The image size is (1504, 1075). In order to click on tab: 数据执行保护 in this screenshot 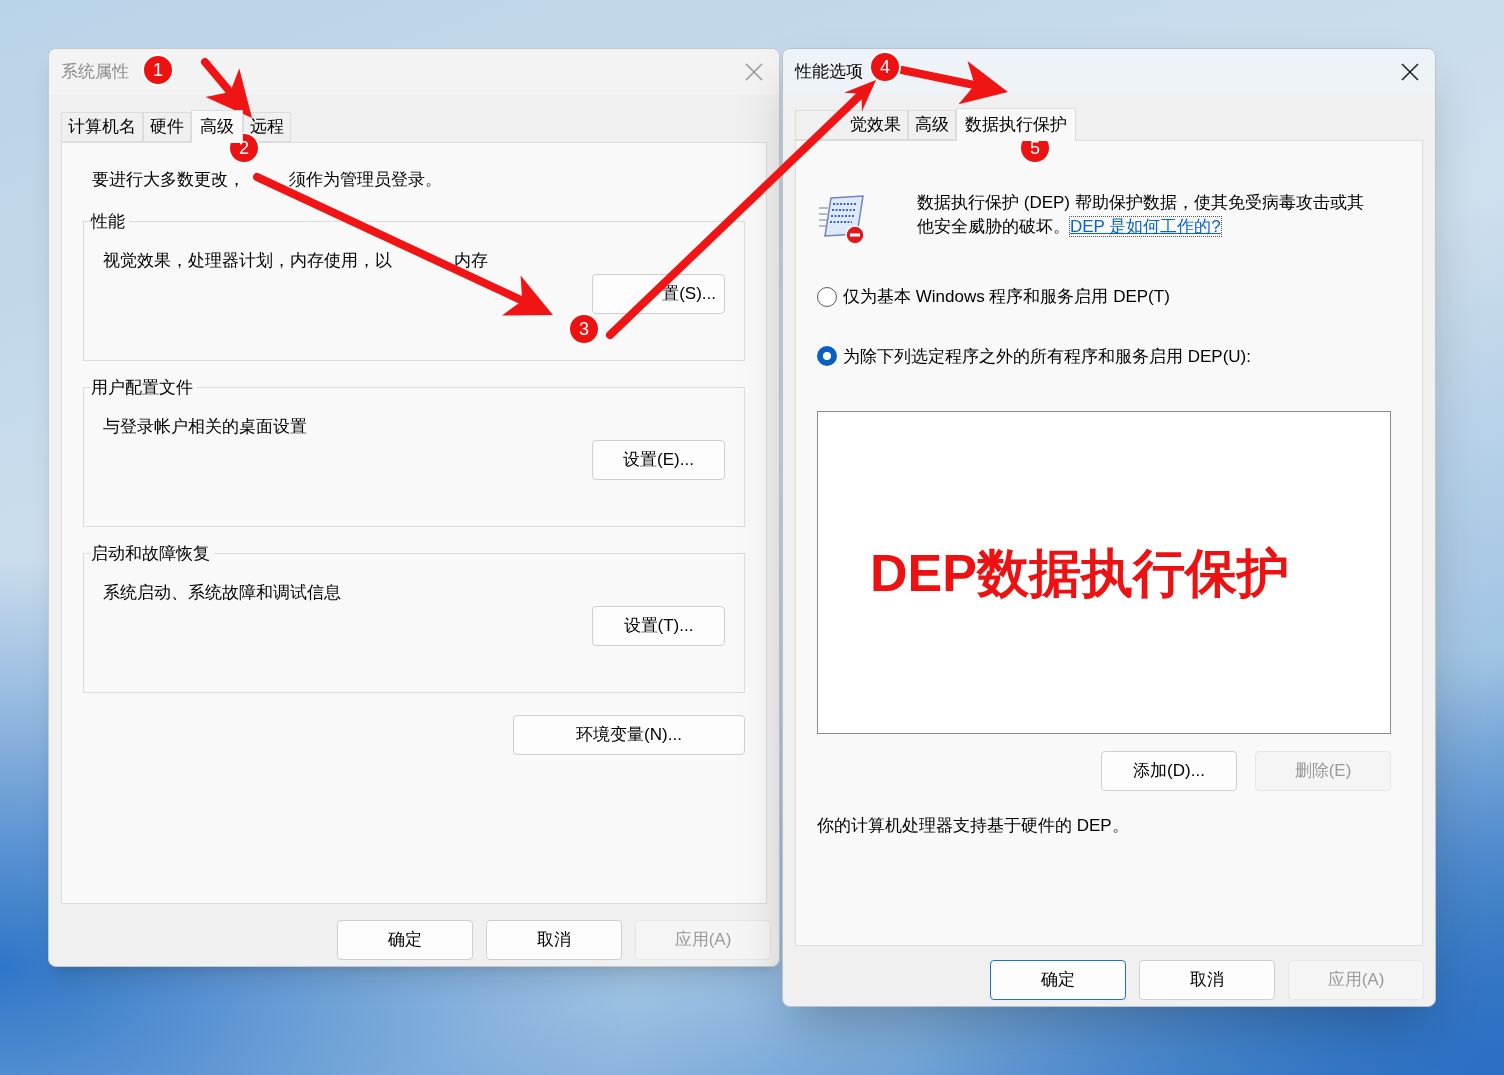, I will do `click(1016, 124)`.